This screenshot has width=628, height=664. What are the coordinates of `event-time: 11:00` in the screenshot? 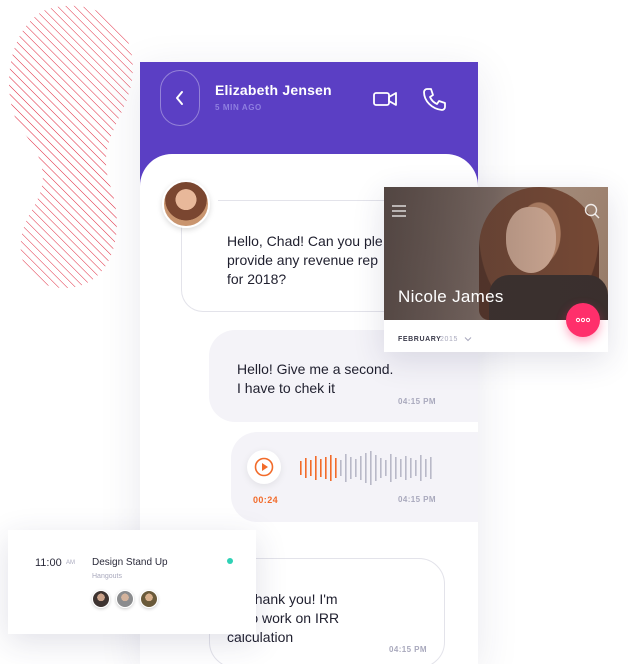 It's located at (48, 563).